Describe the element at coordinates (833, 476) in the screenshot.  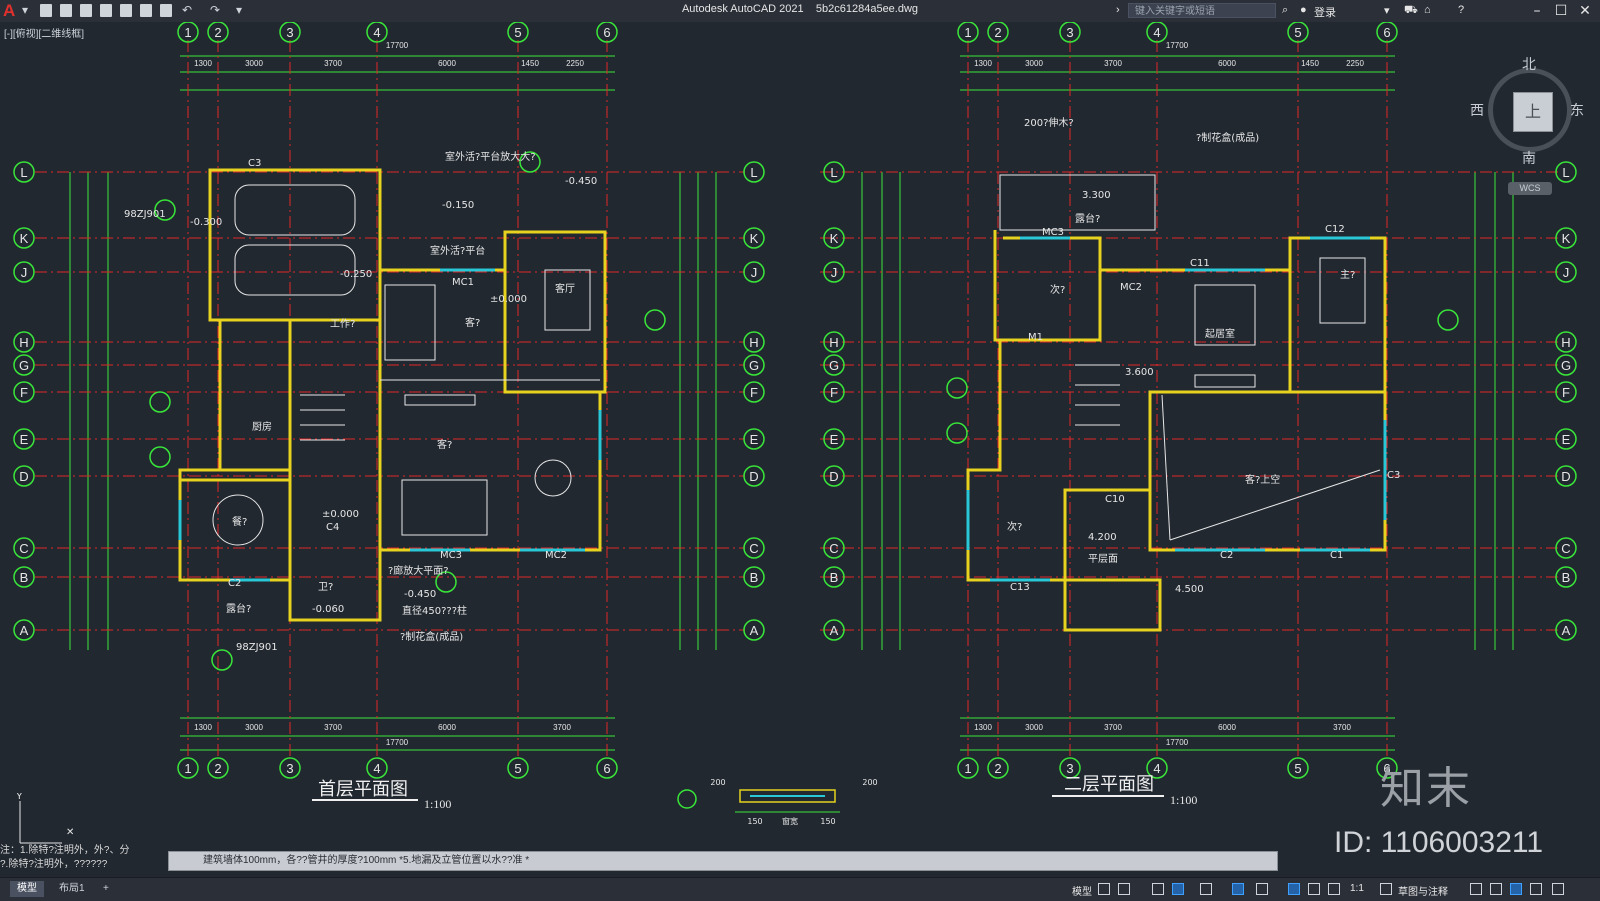
I see `axis-label: D` at that location.